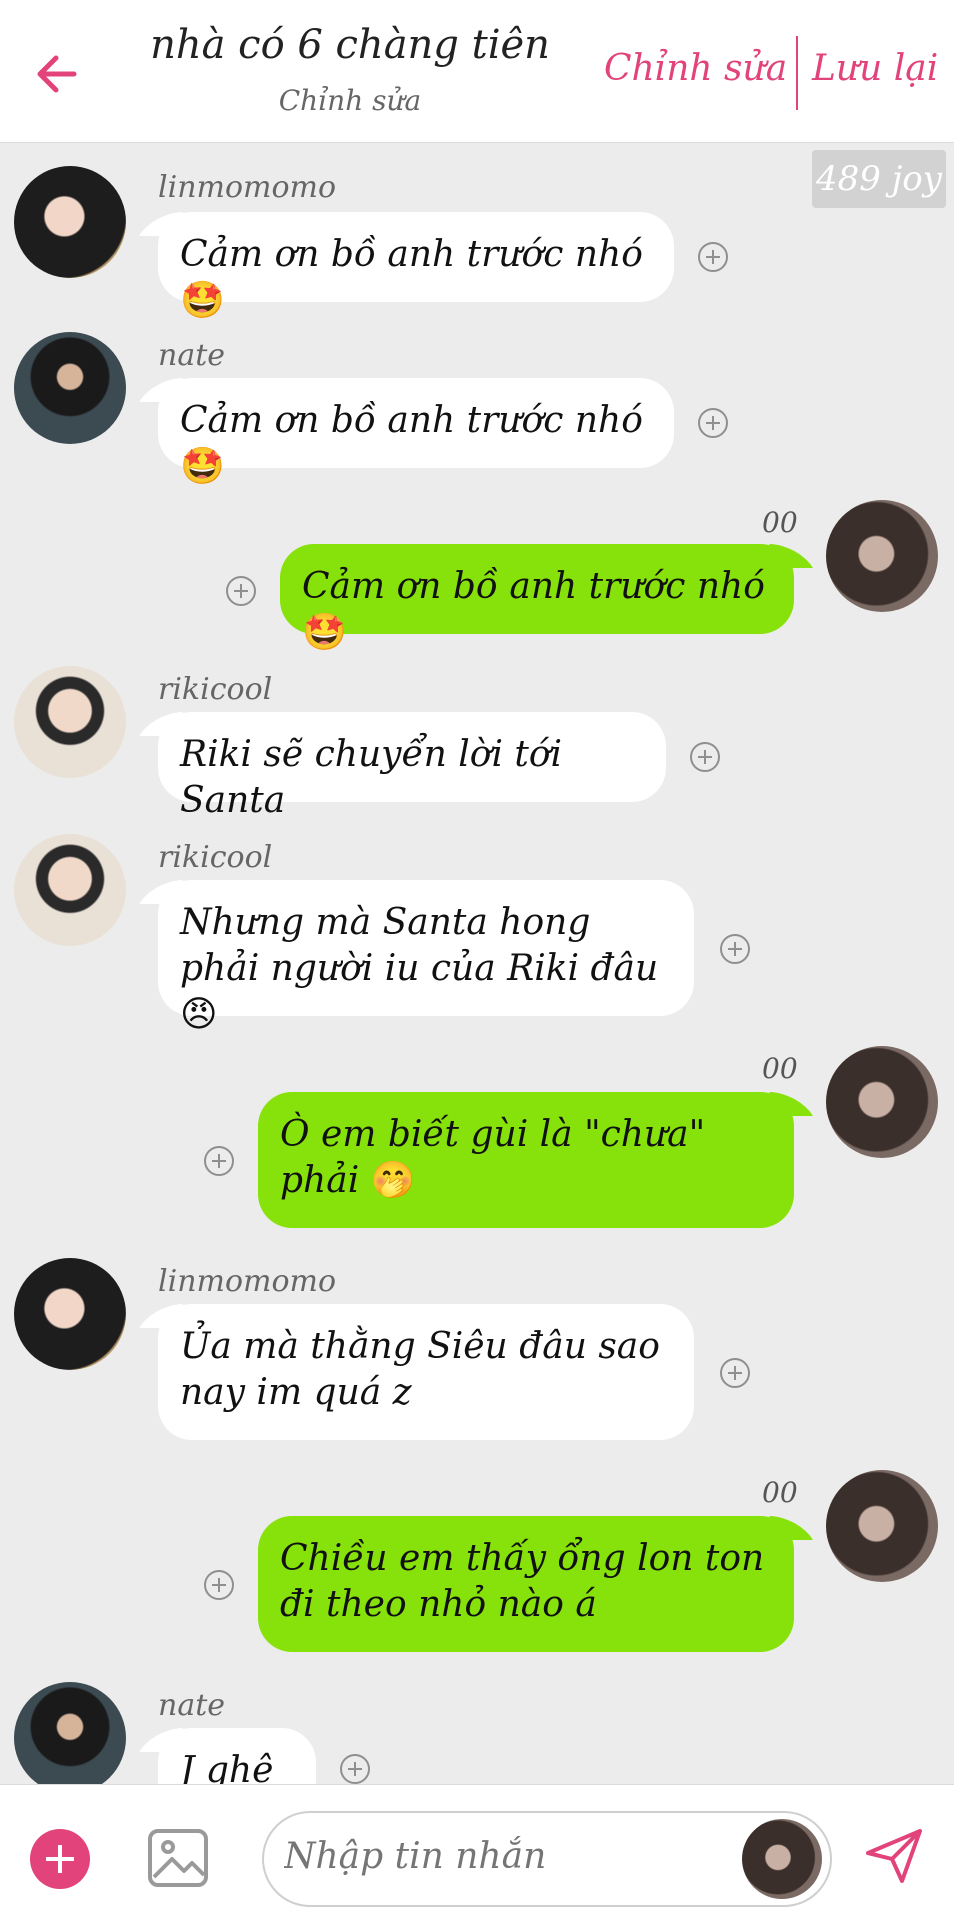  I want to click on image-icon, so click(178, 1858).